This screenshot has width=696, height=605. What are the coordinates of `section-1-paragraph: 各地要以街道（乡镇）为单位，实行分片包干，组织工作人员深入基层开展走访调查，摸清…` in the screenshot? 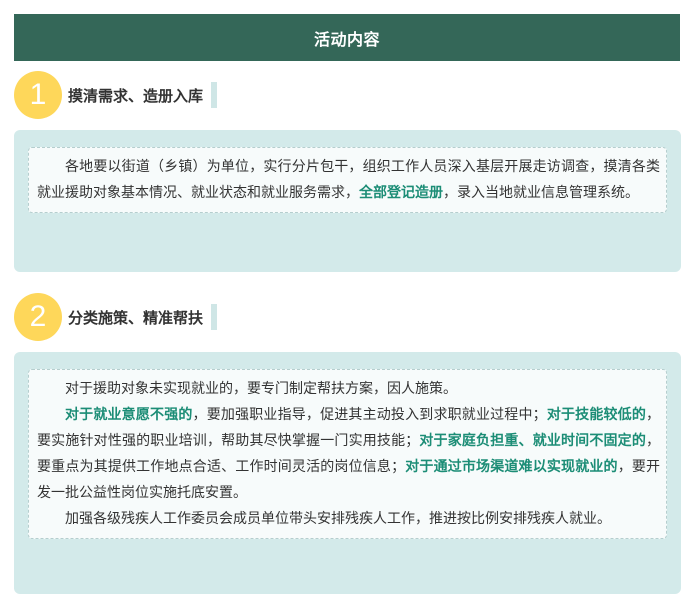 It's located at (348, 180).